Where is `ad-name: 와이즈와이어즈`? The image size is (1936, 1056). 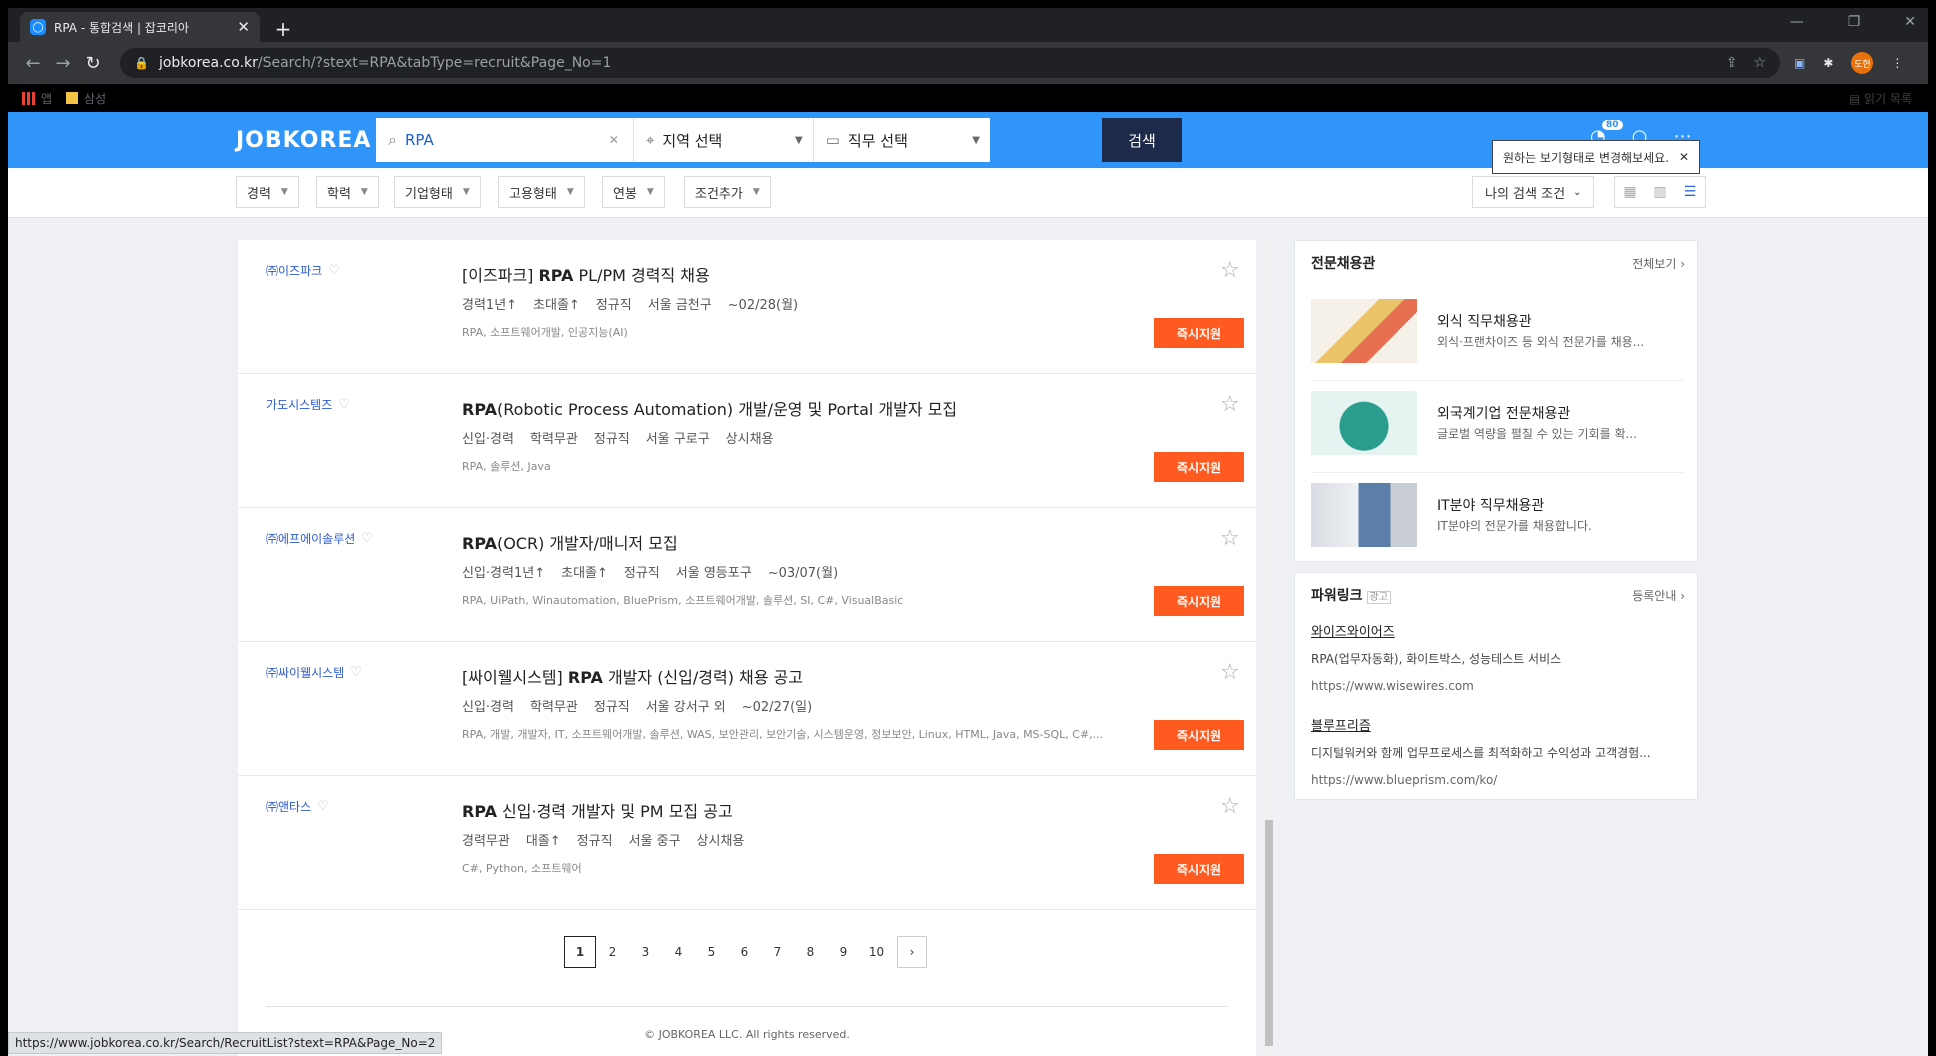 ad-name: 와이즈와이어즈 is located at coordinates (1497, 630).